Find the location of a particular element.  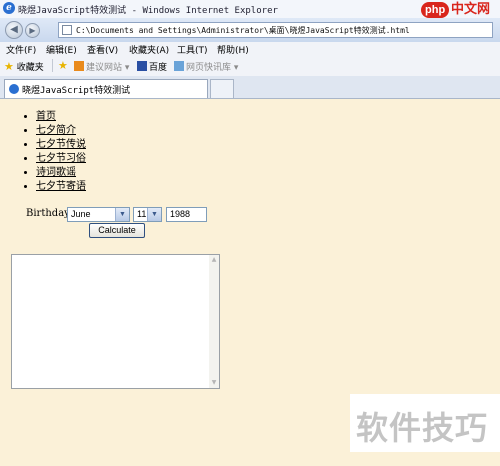

php-logo: php 中文网 is located at coordinates (458, 10).